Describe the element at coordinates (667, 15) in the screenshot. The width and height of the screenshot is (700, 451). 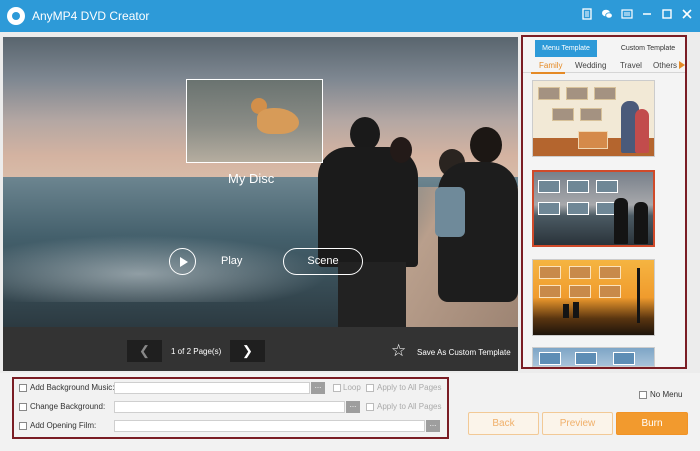
I see `maximize-icon` at that location.